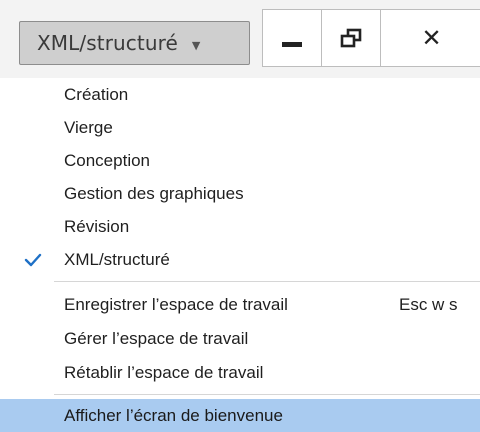 The height and width of the screenshot is (432, 480). Describe the element at coordinates (292, 38) in the screenshot. I see `minimize-button` at that location.